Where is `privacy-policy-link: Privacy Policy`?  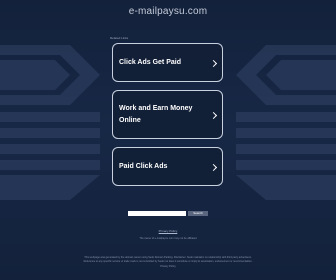 privacy-policy-link: Privacy Policy is located at coordinates (168, 231).